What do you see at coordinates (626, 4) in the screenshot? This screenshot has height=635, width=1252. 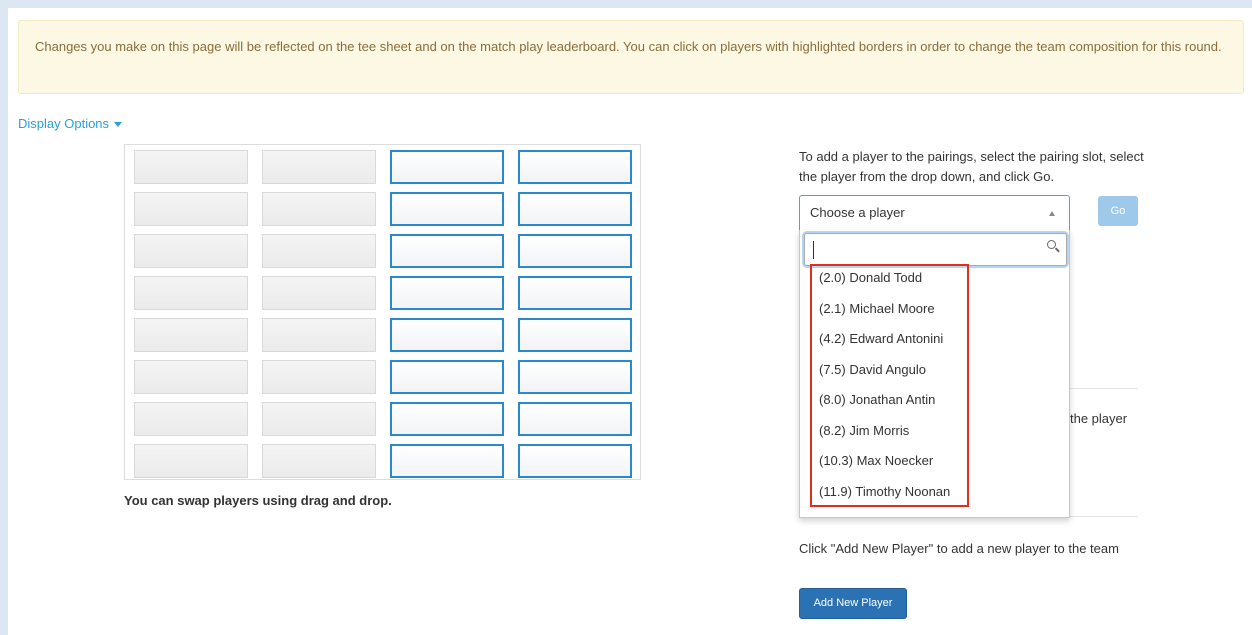 I see `top-border` at bounding box center [626, 4].